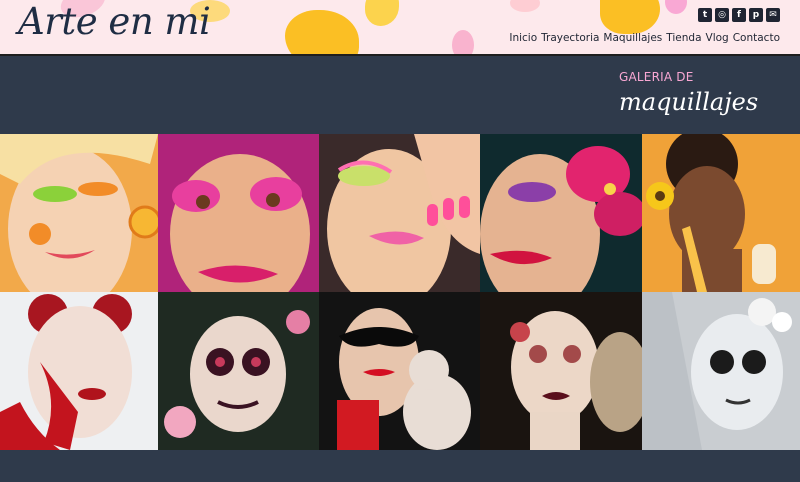  What do you see at coordinates (632, 38) in the screenshot?
I see `nav-link-maquillajes: Maquillajes` at bounding box center [632, 38].